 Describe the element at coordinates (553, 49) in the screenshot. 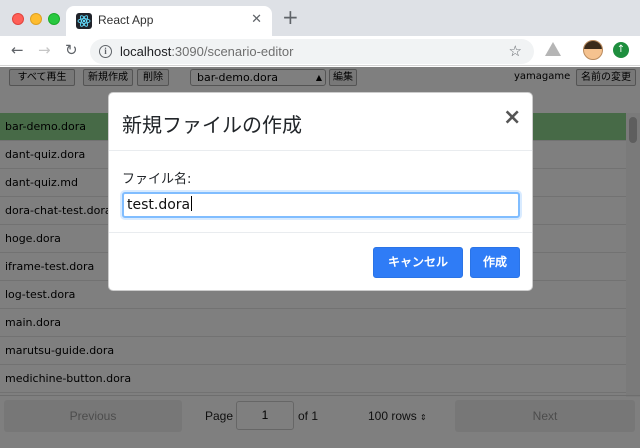

I see `drive-extension-icon` at that location.